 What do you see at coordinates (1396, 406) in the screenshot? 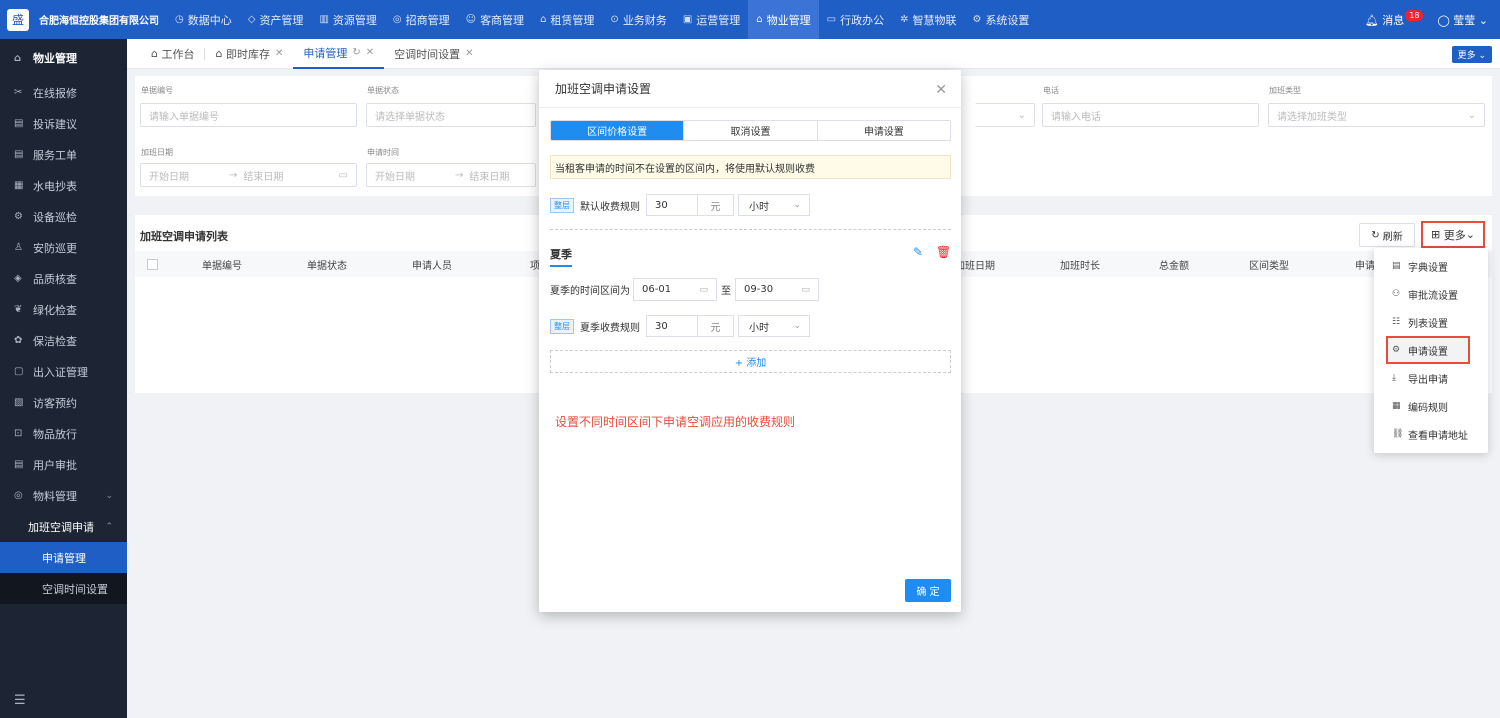
I see `code-icon: ▦` at bounding box center [1396, 406].